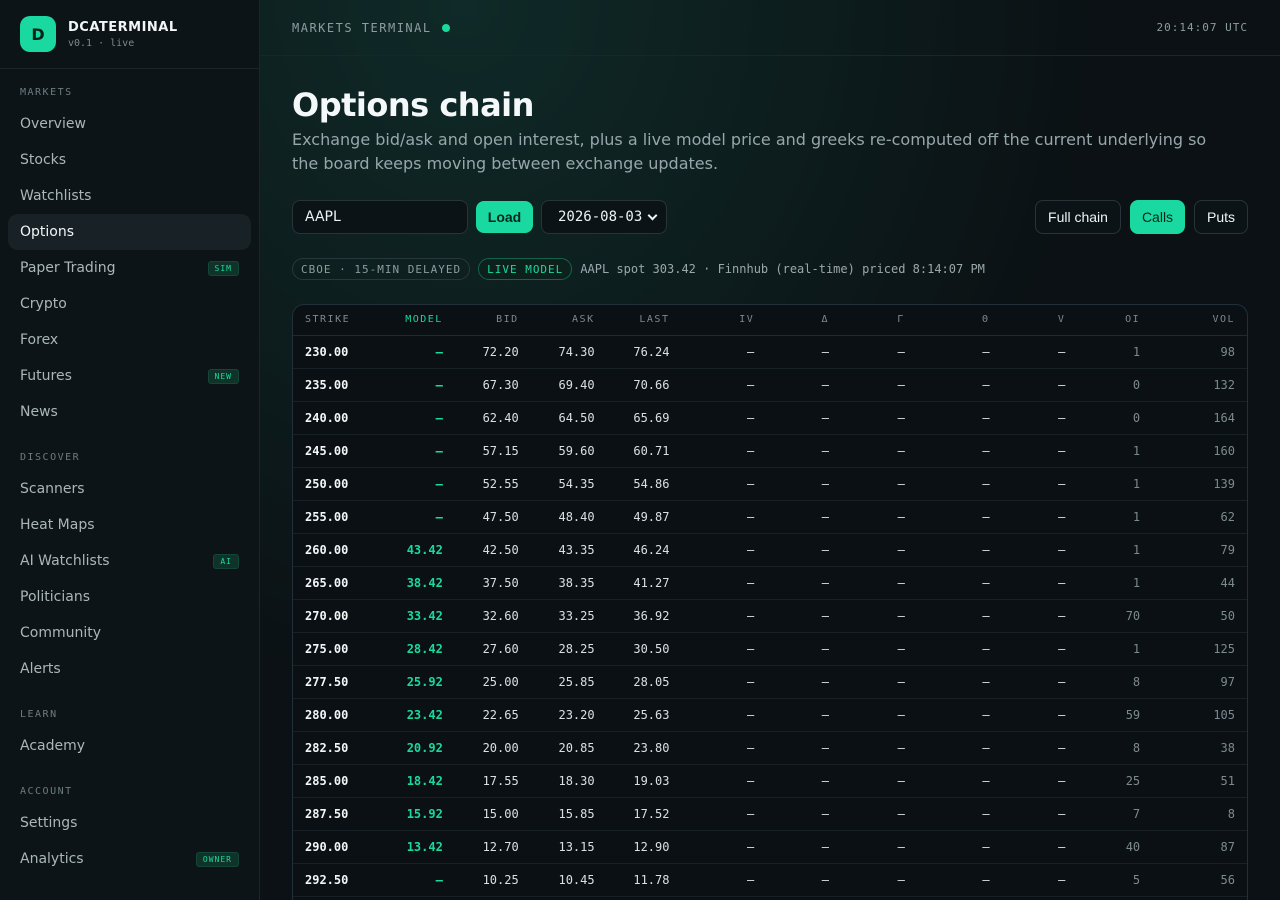 Image resolution: width=1280 pixels, height=900 pixels. Describe the element at coordinates (336, 352) in the screenshot. I see `cell-strike: 230.00` at that location.